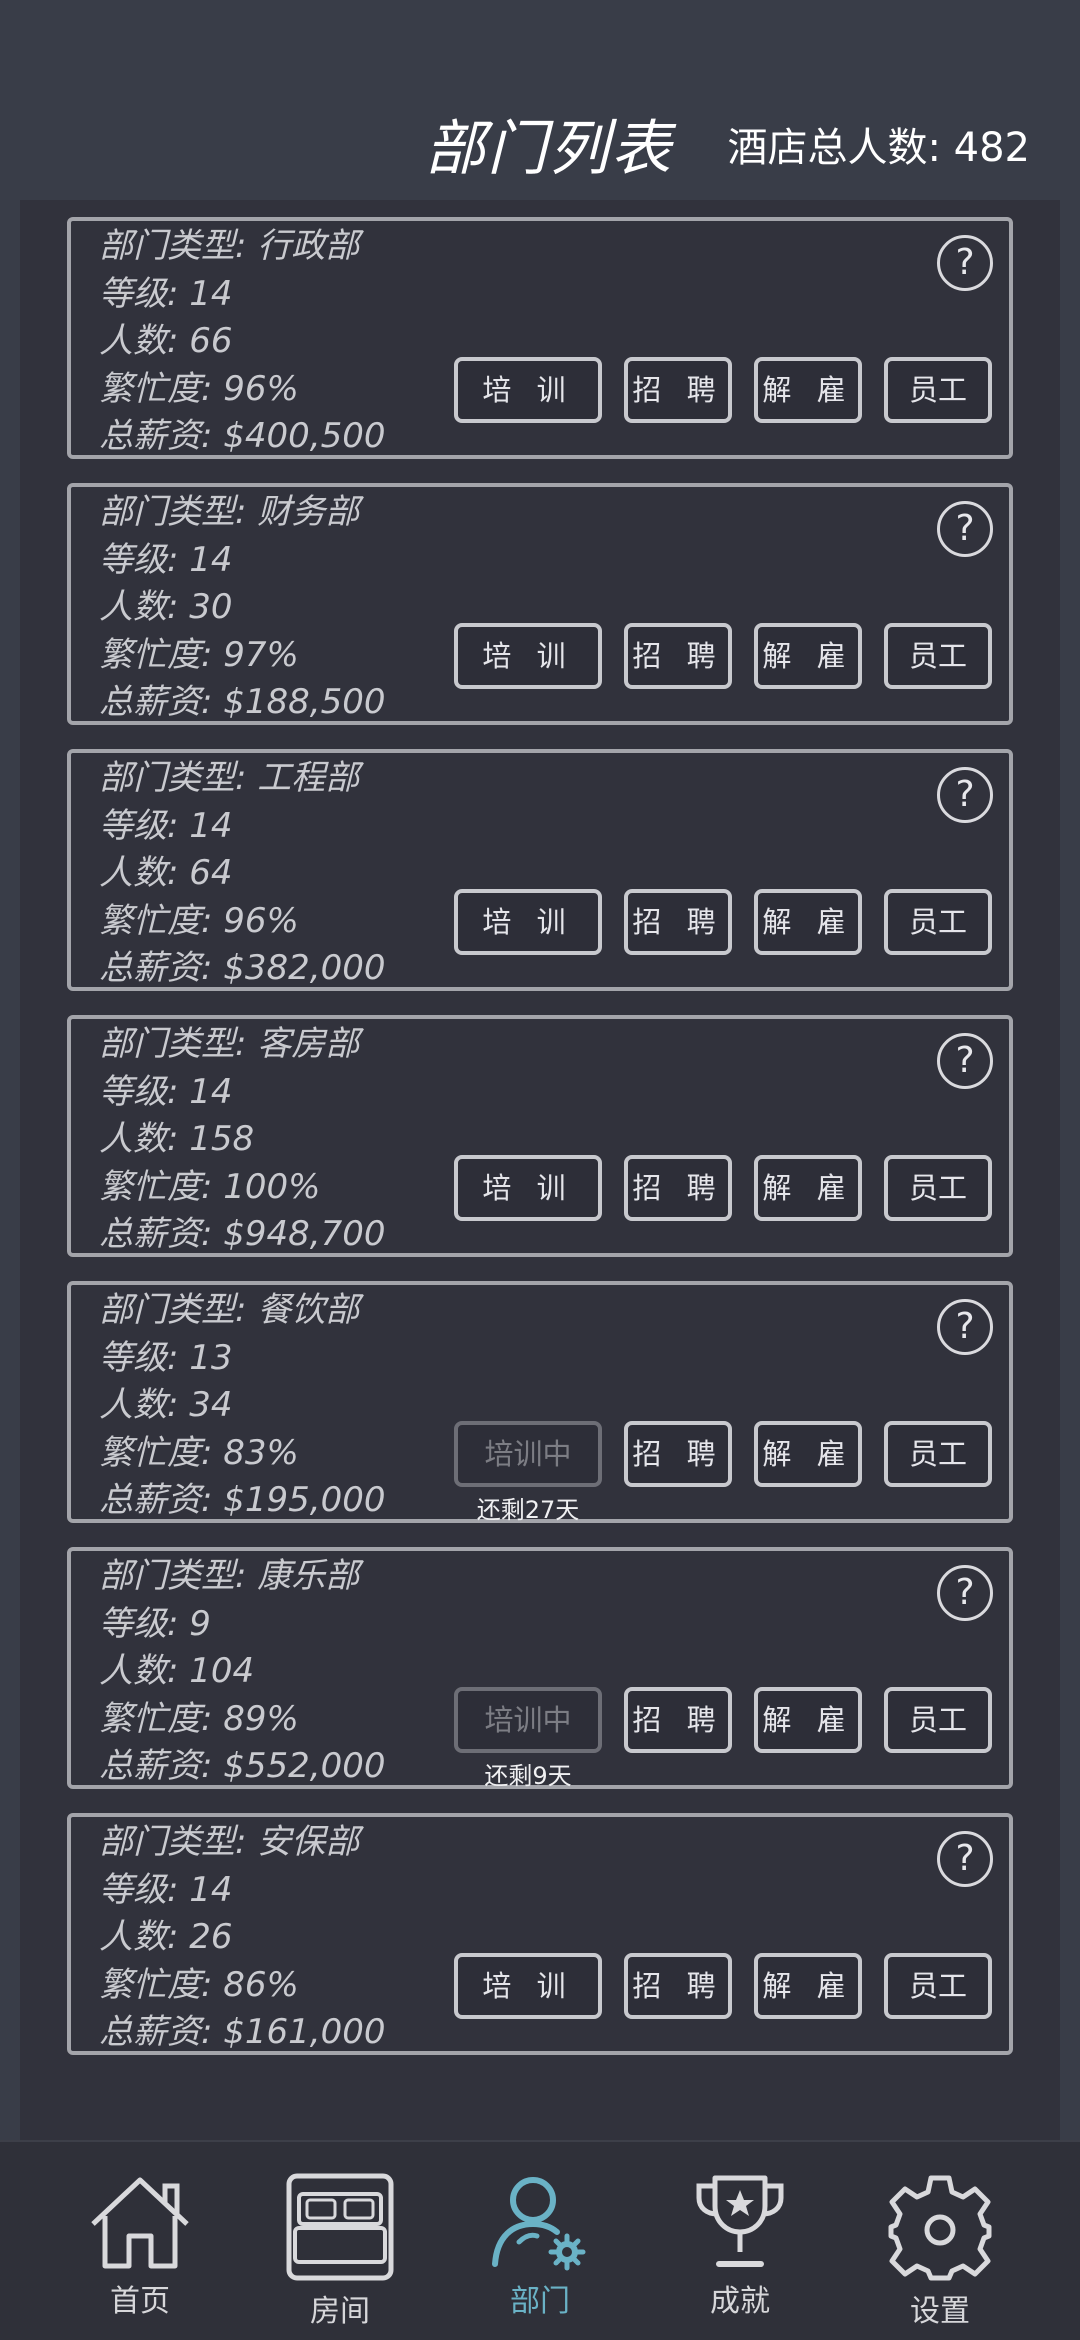 This screenshot has width=1080, height=2340. What do you see at coordinates (528, 1510) in the screenshot?
I see `training-remaining-days: 还剩27天` at bounding box center [528, 1510].